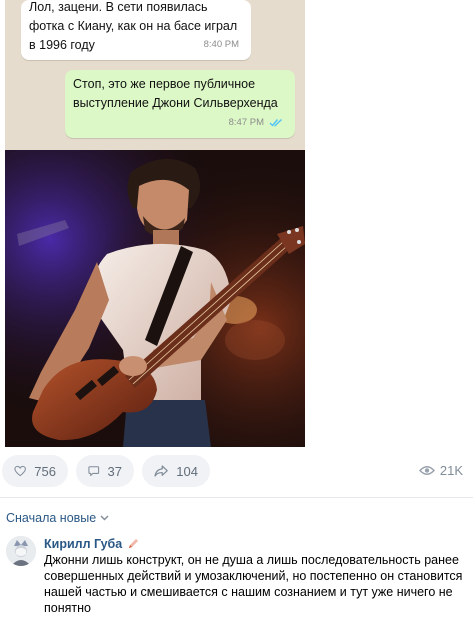  I want to click on comments-count: 37, so click(114, 471).